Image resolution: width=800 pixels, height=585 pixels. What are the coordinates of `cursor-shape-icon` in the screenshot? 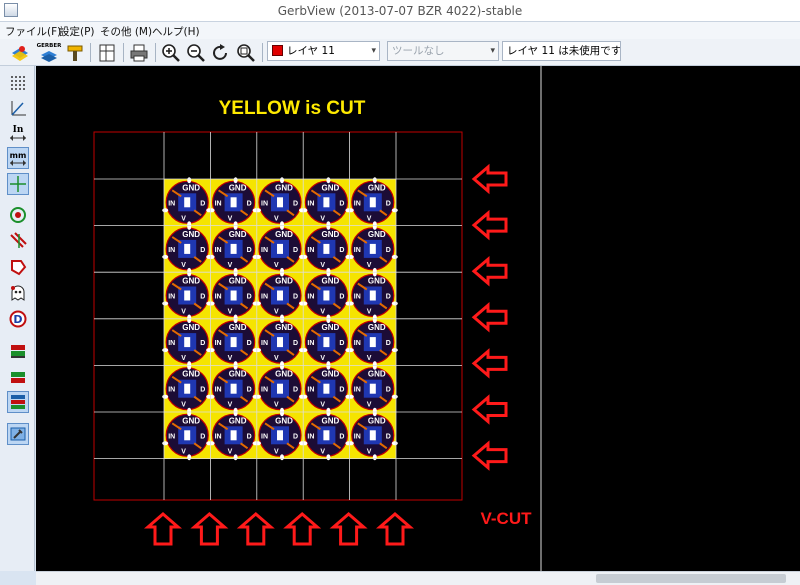 It's located at (18, 184).